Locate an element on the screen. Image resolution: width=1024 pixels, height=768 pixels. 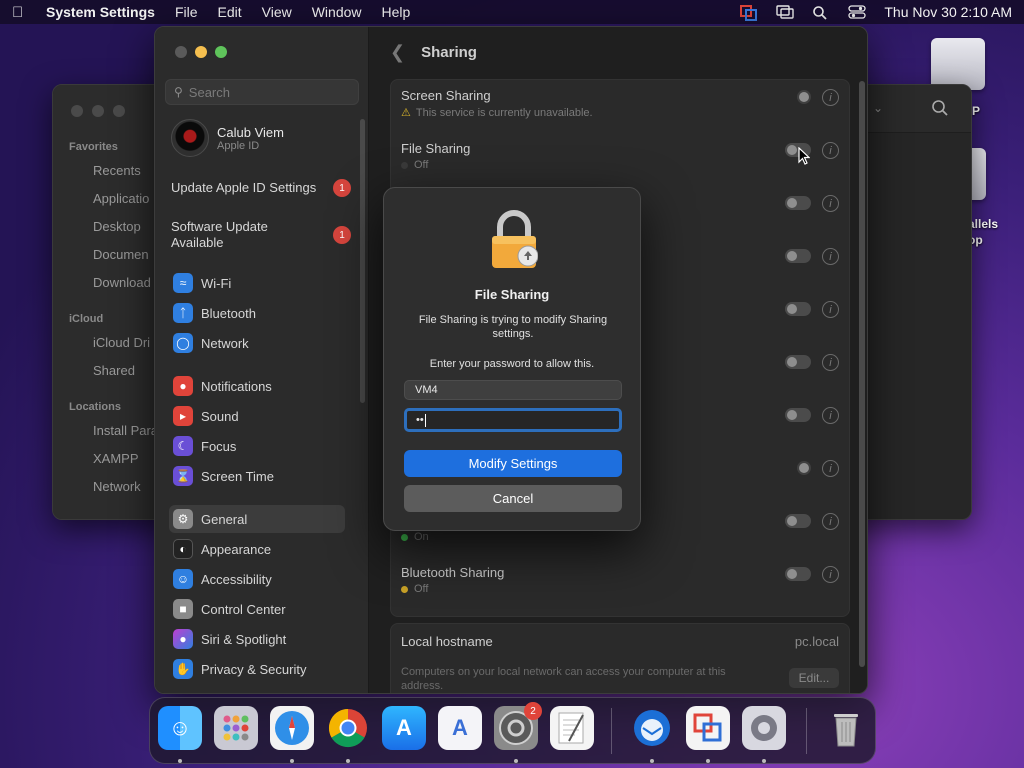
chevron-down-icon: ⌄ is located at coordinates (878, 108).